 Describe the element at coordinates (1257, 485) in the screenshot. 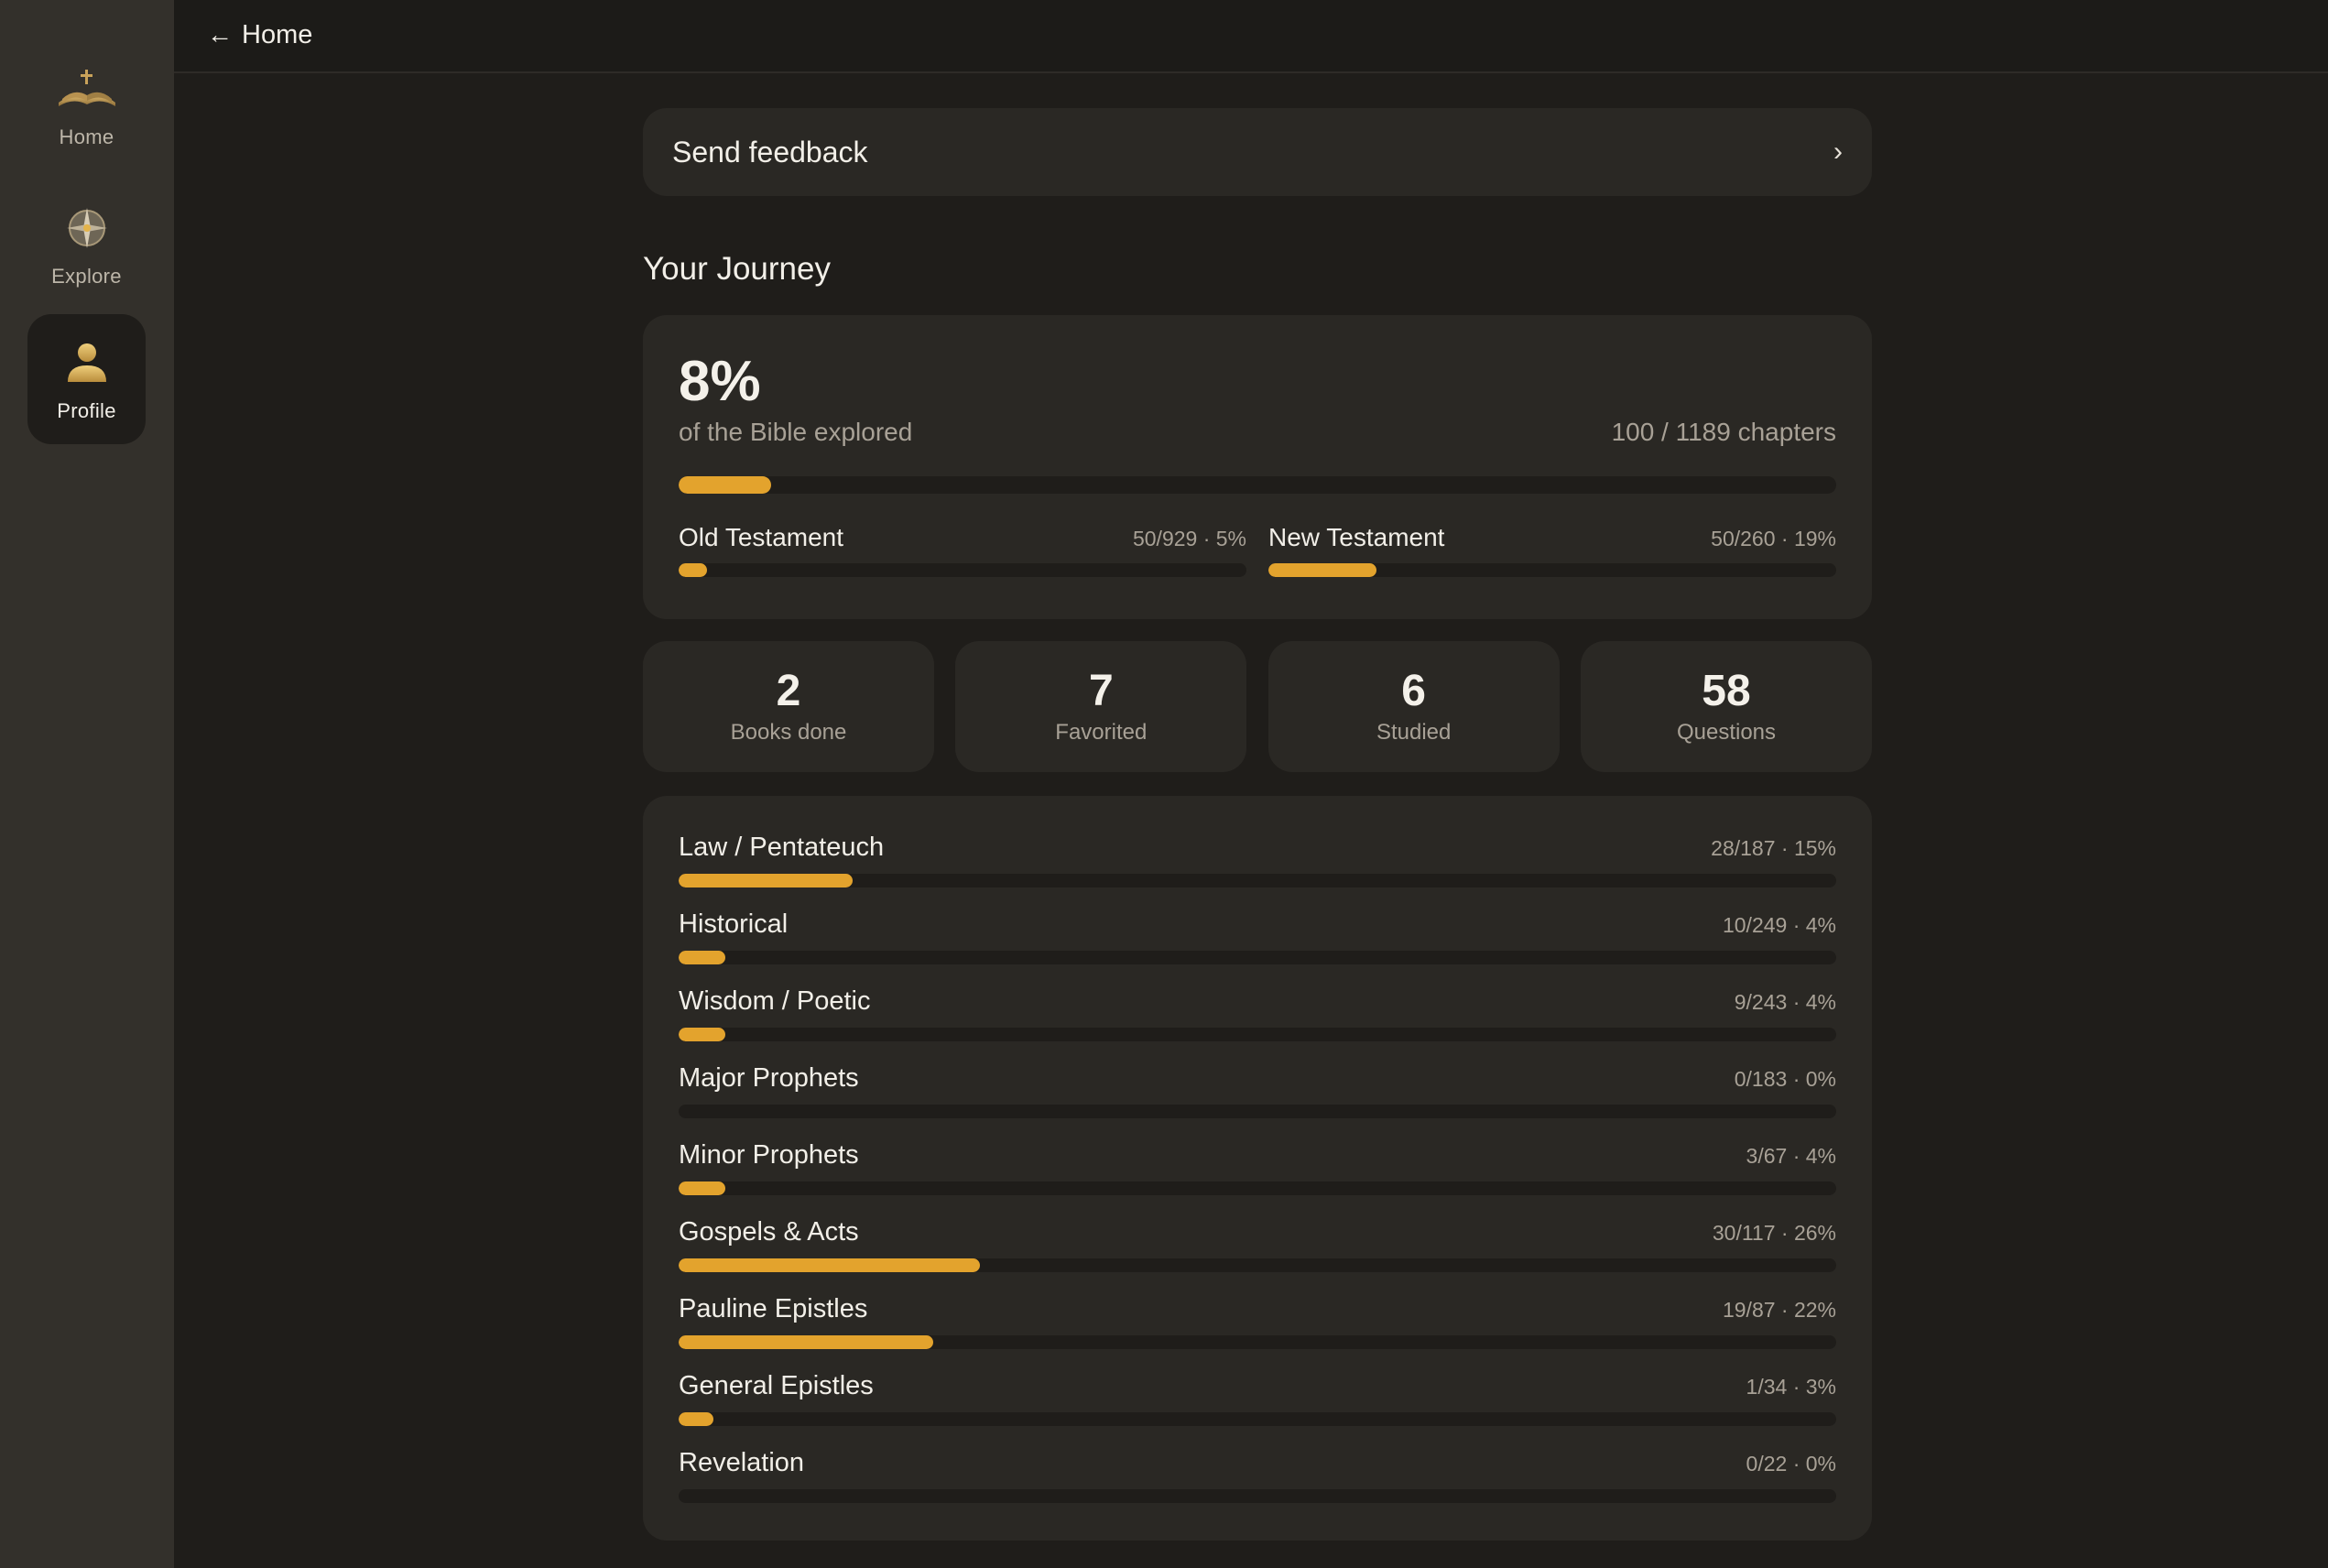

I see `overall-progress-bar` at that location.